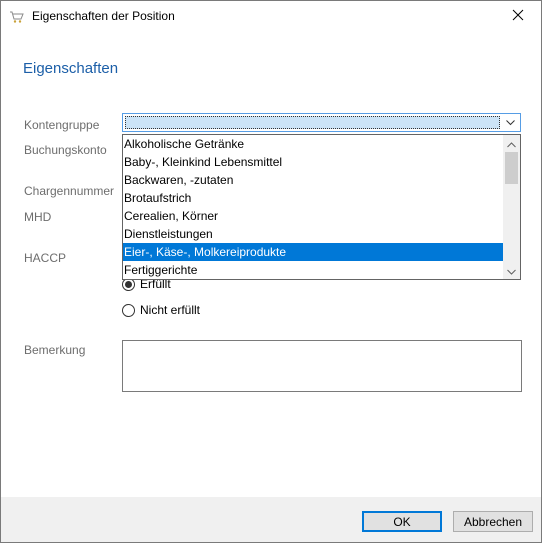 The height and width of the screenshot is (543, 542). What do you see at coordinates (71, 68) in the screenshot?
I see `section-heading: Eigenschaften` at bounding box center [71, 68].